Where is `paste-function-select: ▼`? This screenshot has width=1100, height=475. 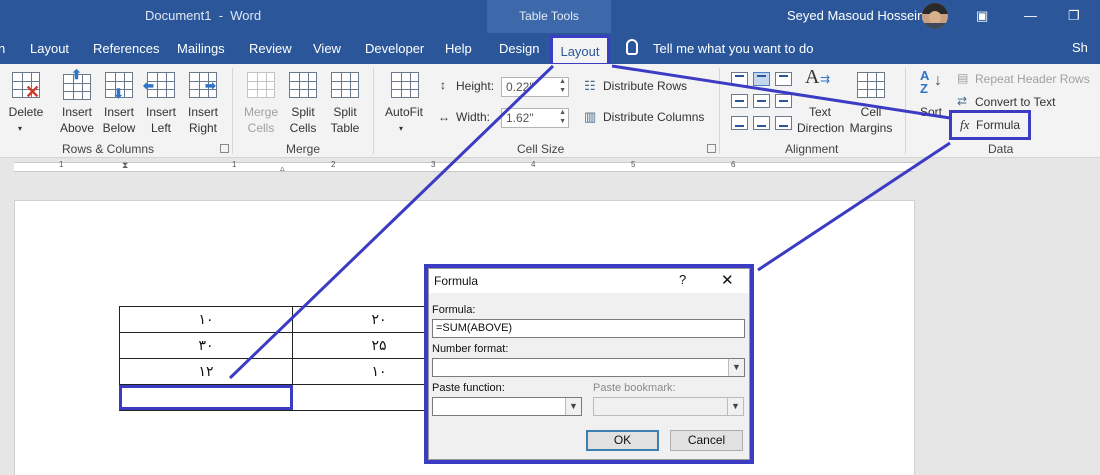
paste-function-select: ▼ is located at coordinates (507, 406).